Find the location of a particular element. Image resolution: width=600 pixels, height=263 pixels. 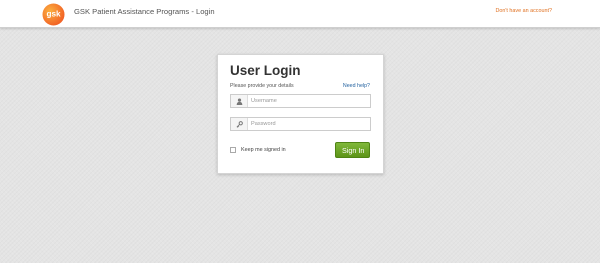

keep-signed-in-row: Keep me signed in is located at coordinates (258, 150).